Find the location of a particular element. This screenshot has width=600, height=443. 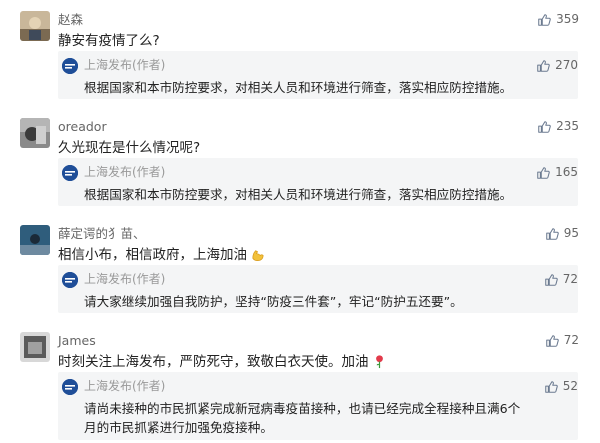

comment-text-content: 相信小布，相信政府，上海加油 is located at coordinates (152, 255).